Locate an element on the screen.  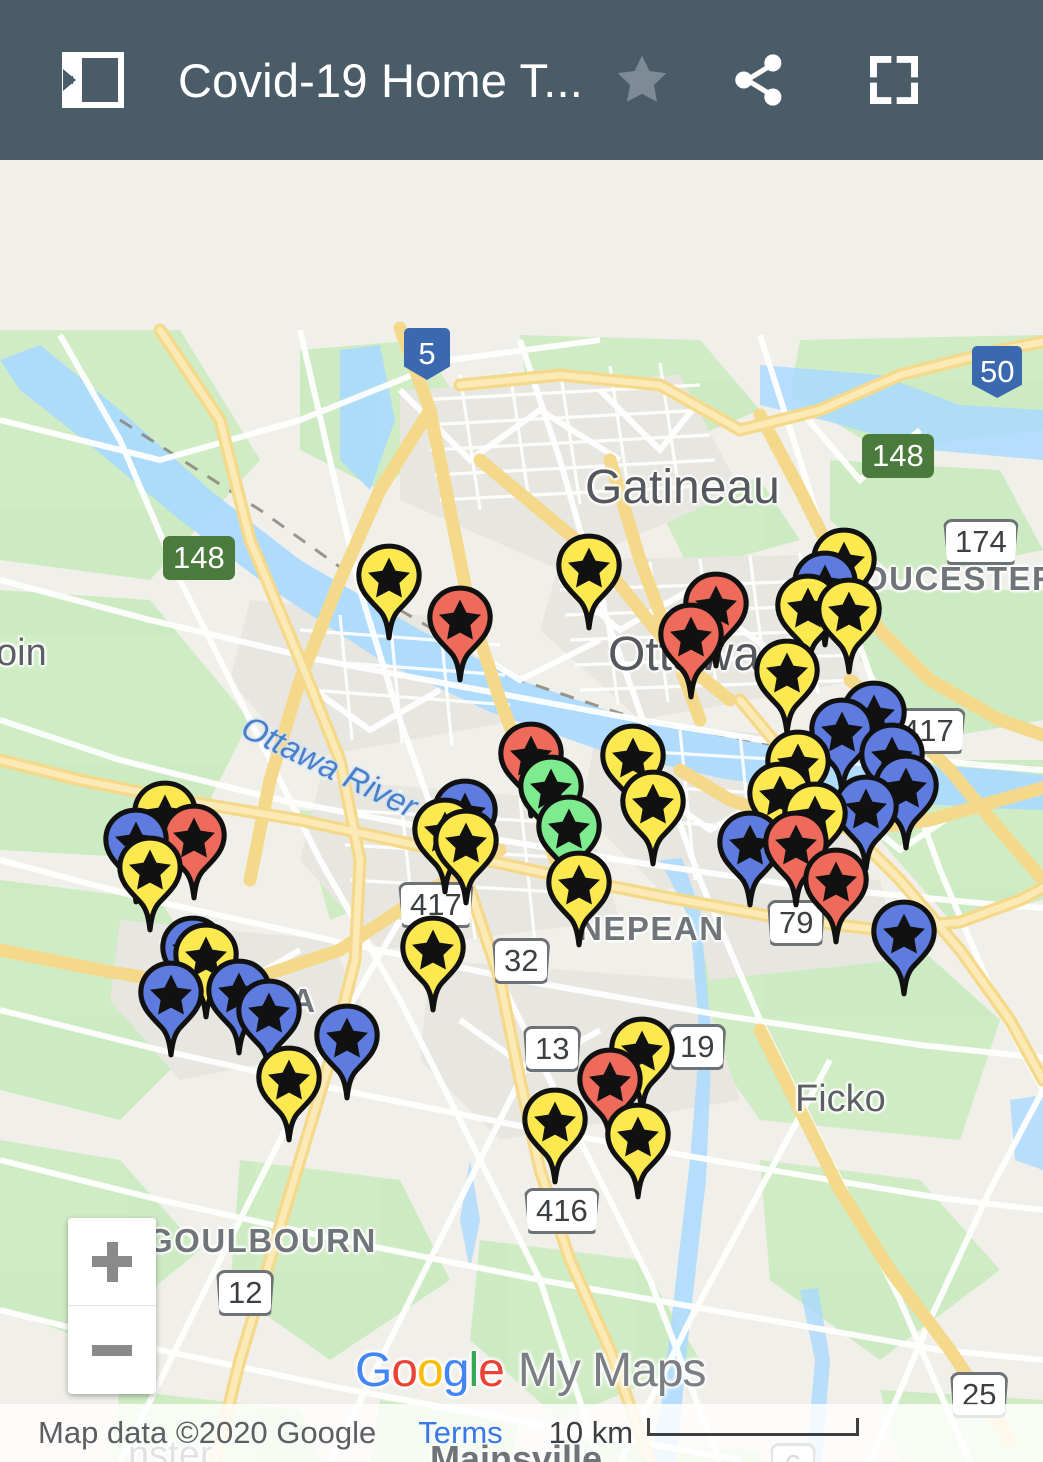
map-data-attribution: Map data ©2020 Google is located at coordinates (207, 1432).